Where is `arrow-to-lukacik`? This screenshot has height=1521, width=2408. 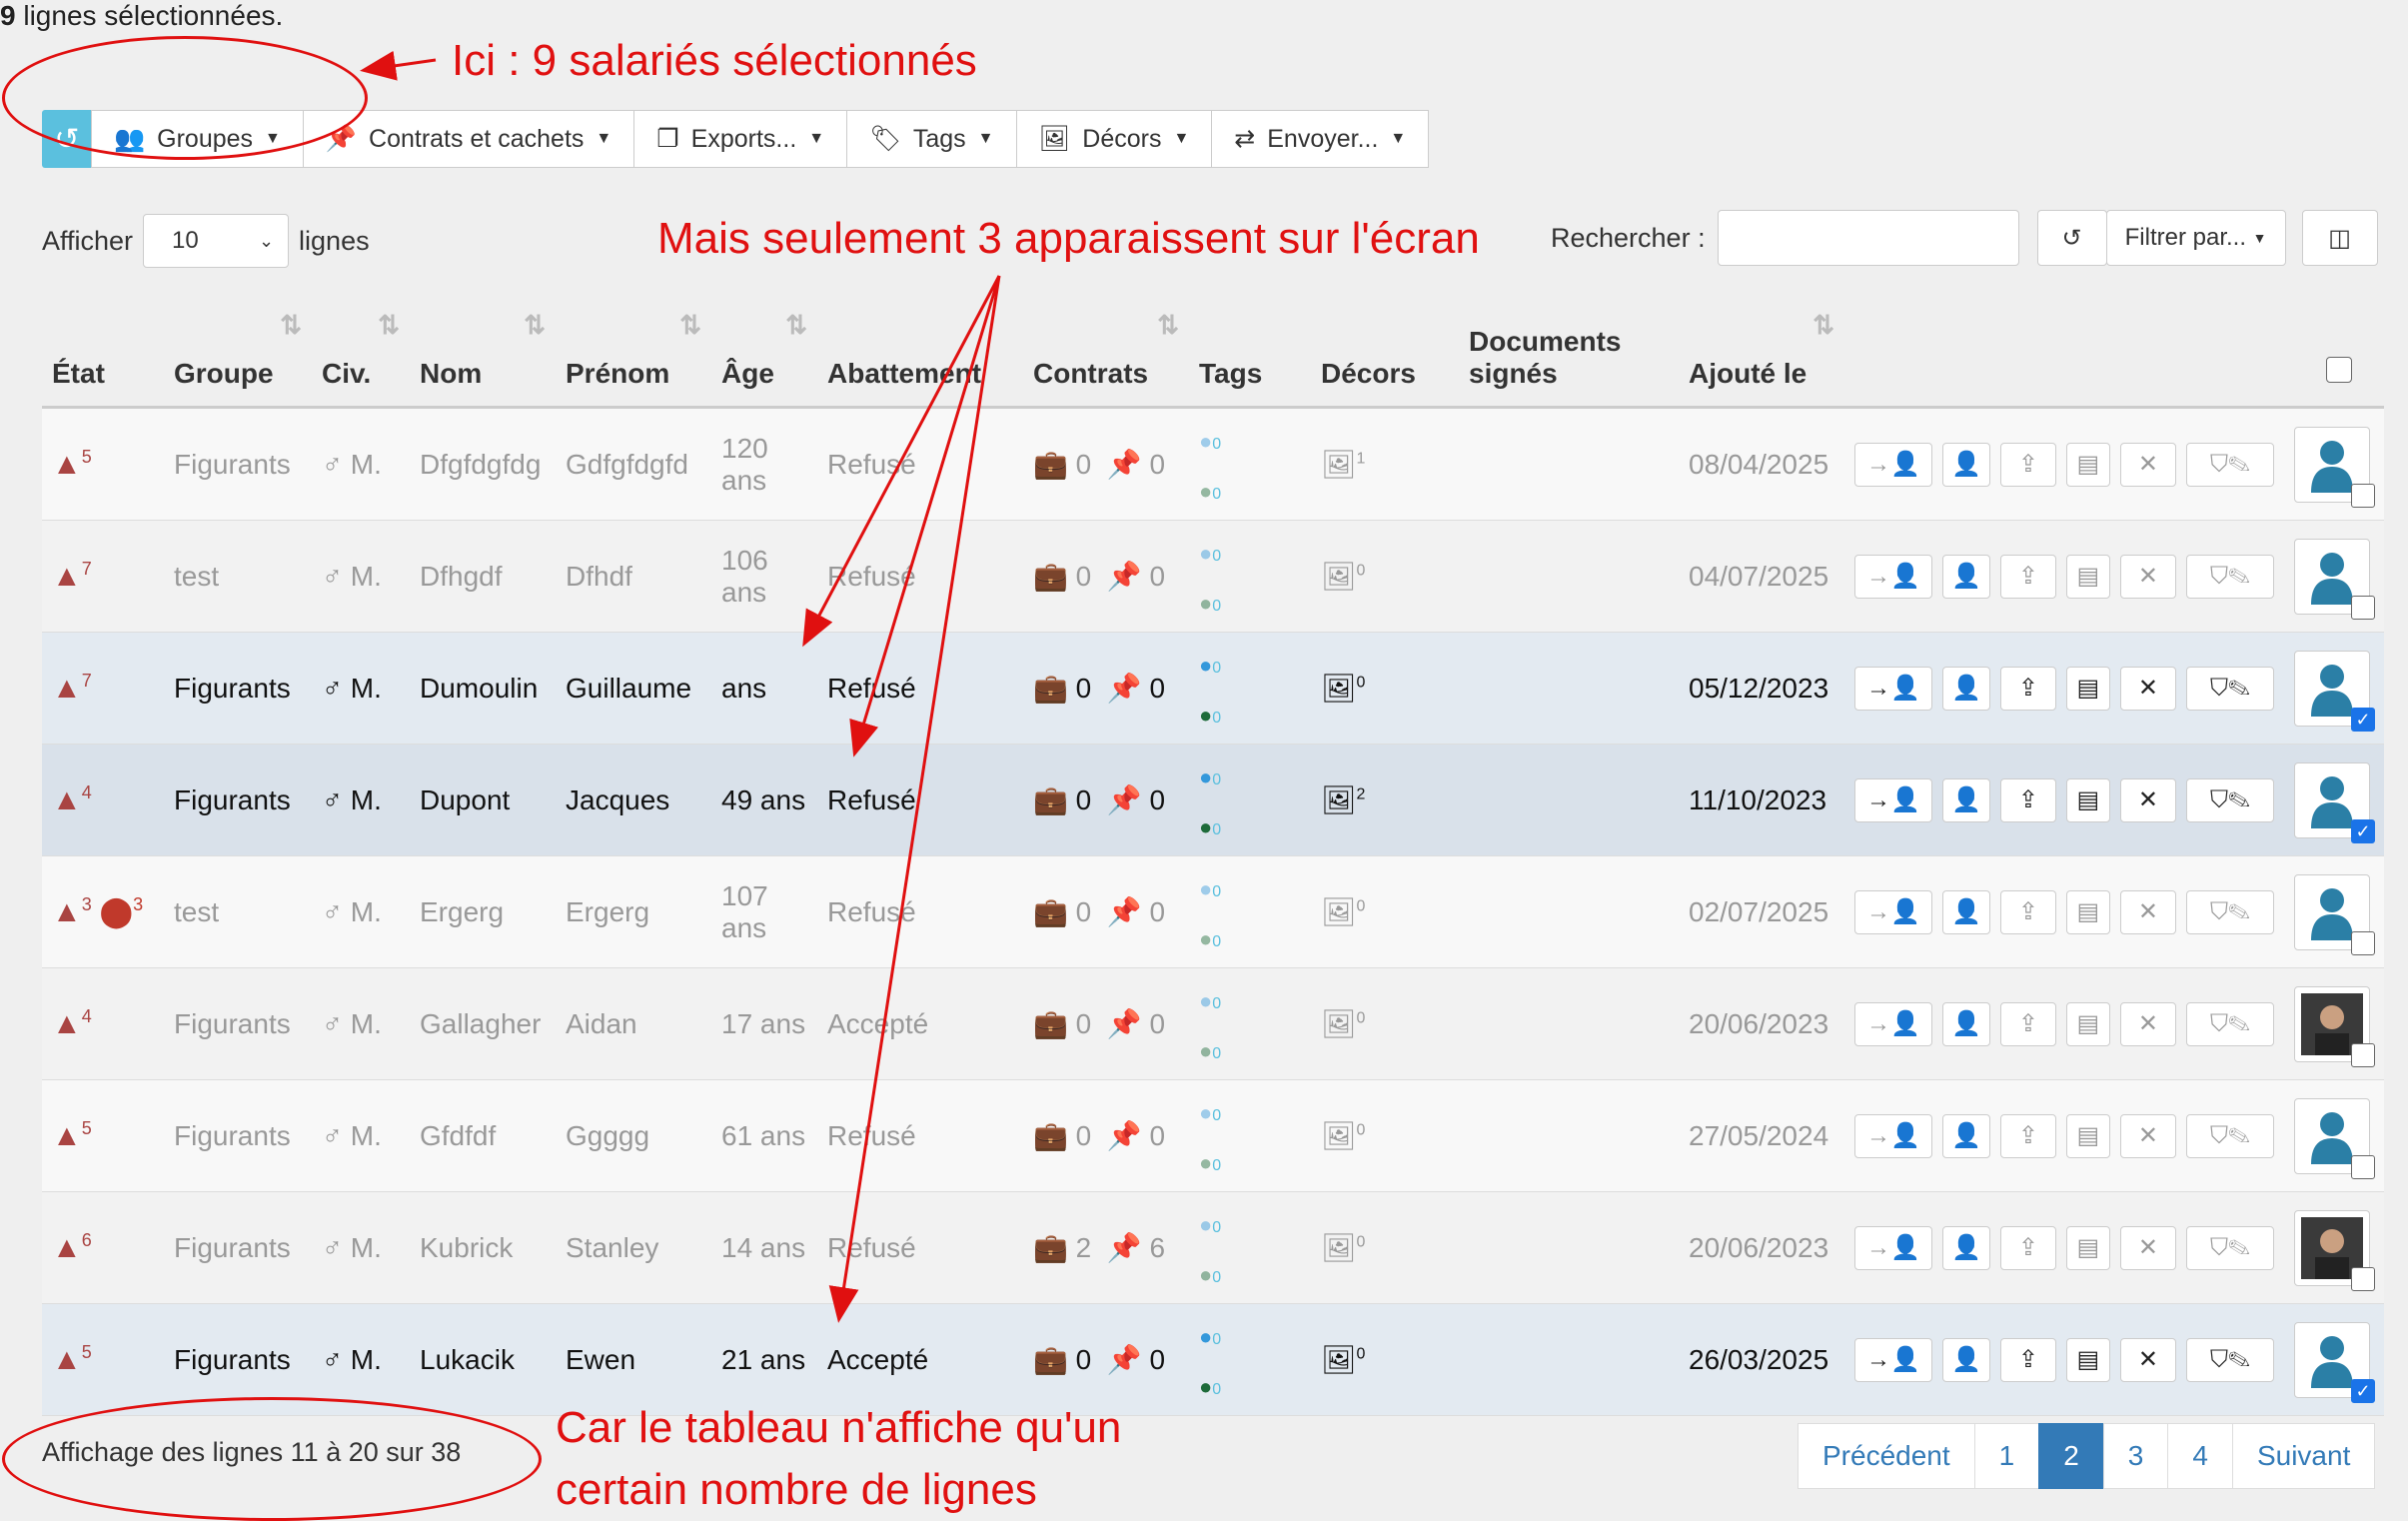
arrow-to-lukacik is located at coordinates (915, 799).